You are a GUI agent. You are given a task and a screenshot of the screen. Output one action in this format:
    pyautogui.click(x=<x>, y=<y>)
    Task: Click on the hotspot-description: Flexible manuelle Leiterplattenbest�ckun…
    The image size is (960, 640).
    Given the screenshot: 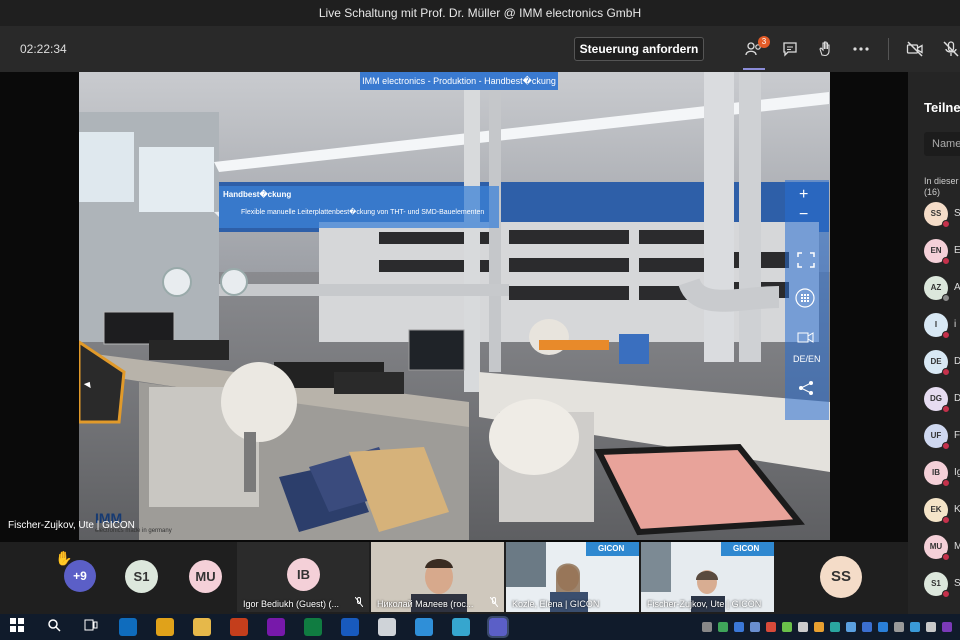 What is the action you would take?
    pyautogui.click(x=363, y=212)
    